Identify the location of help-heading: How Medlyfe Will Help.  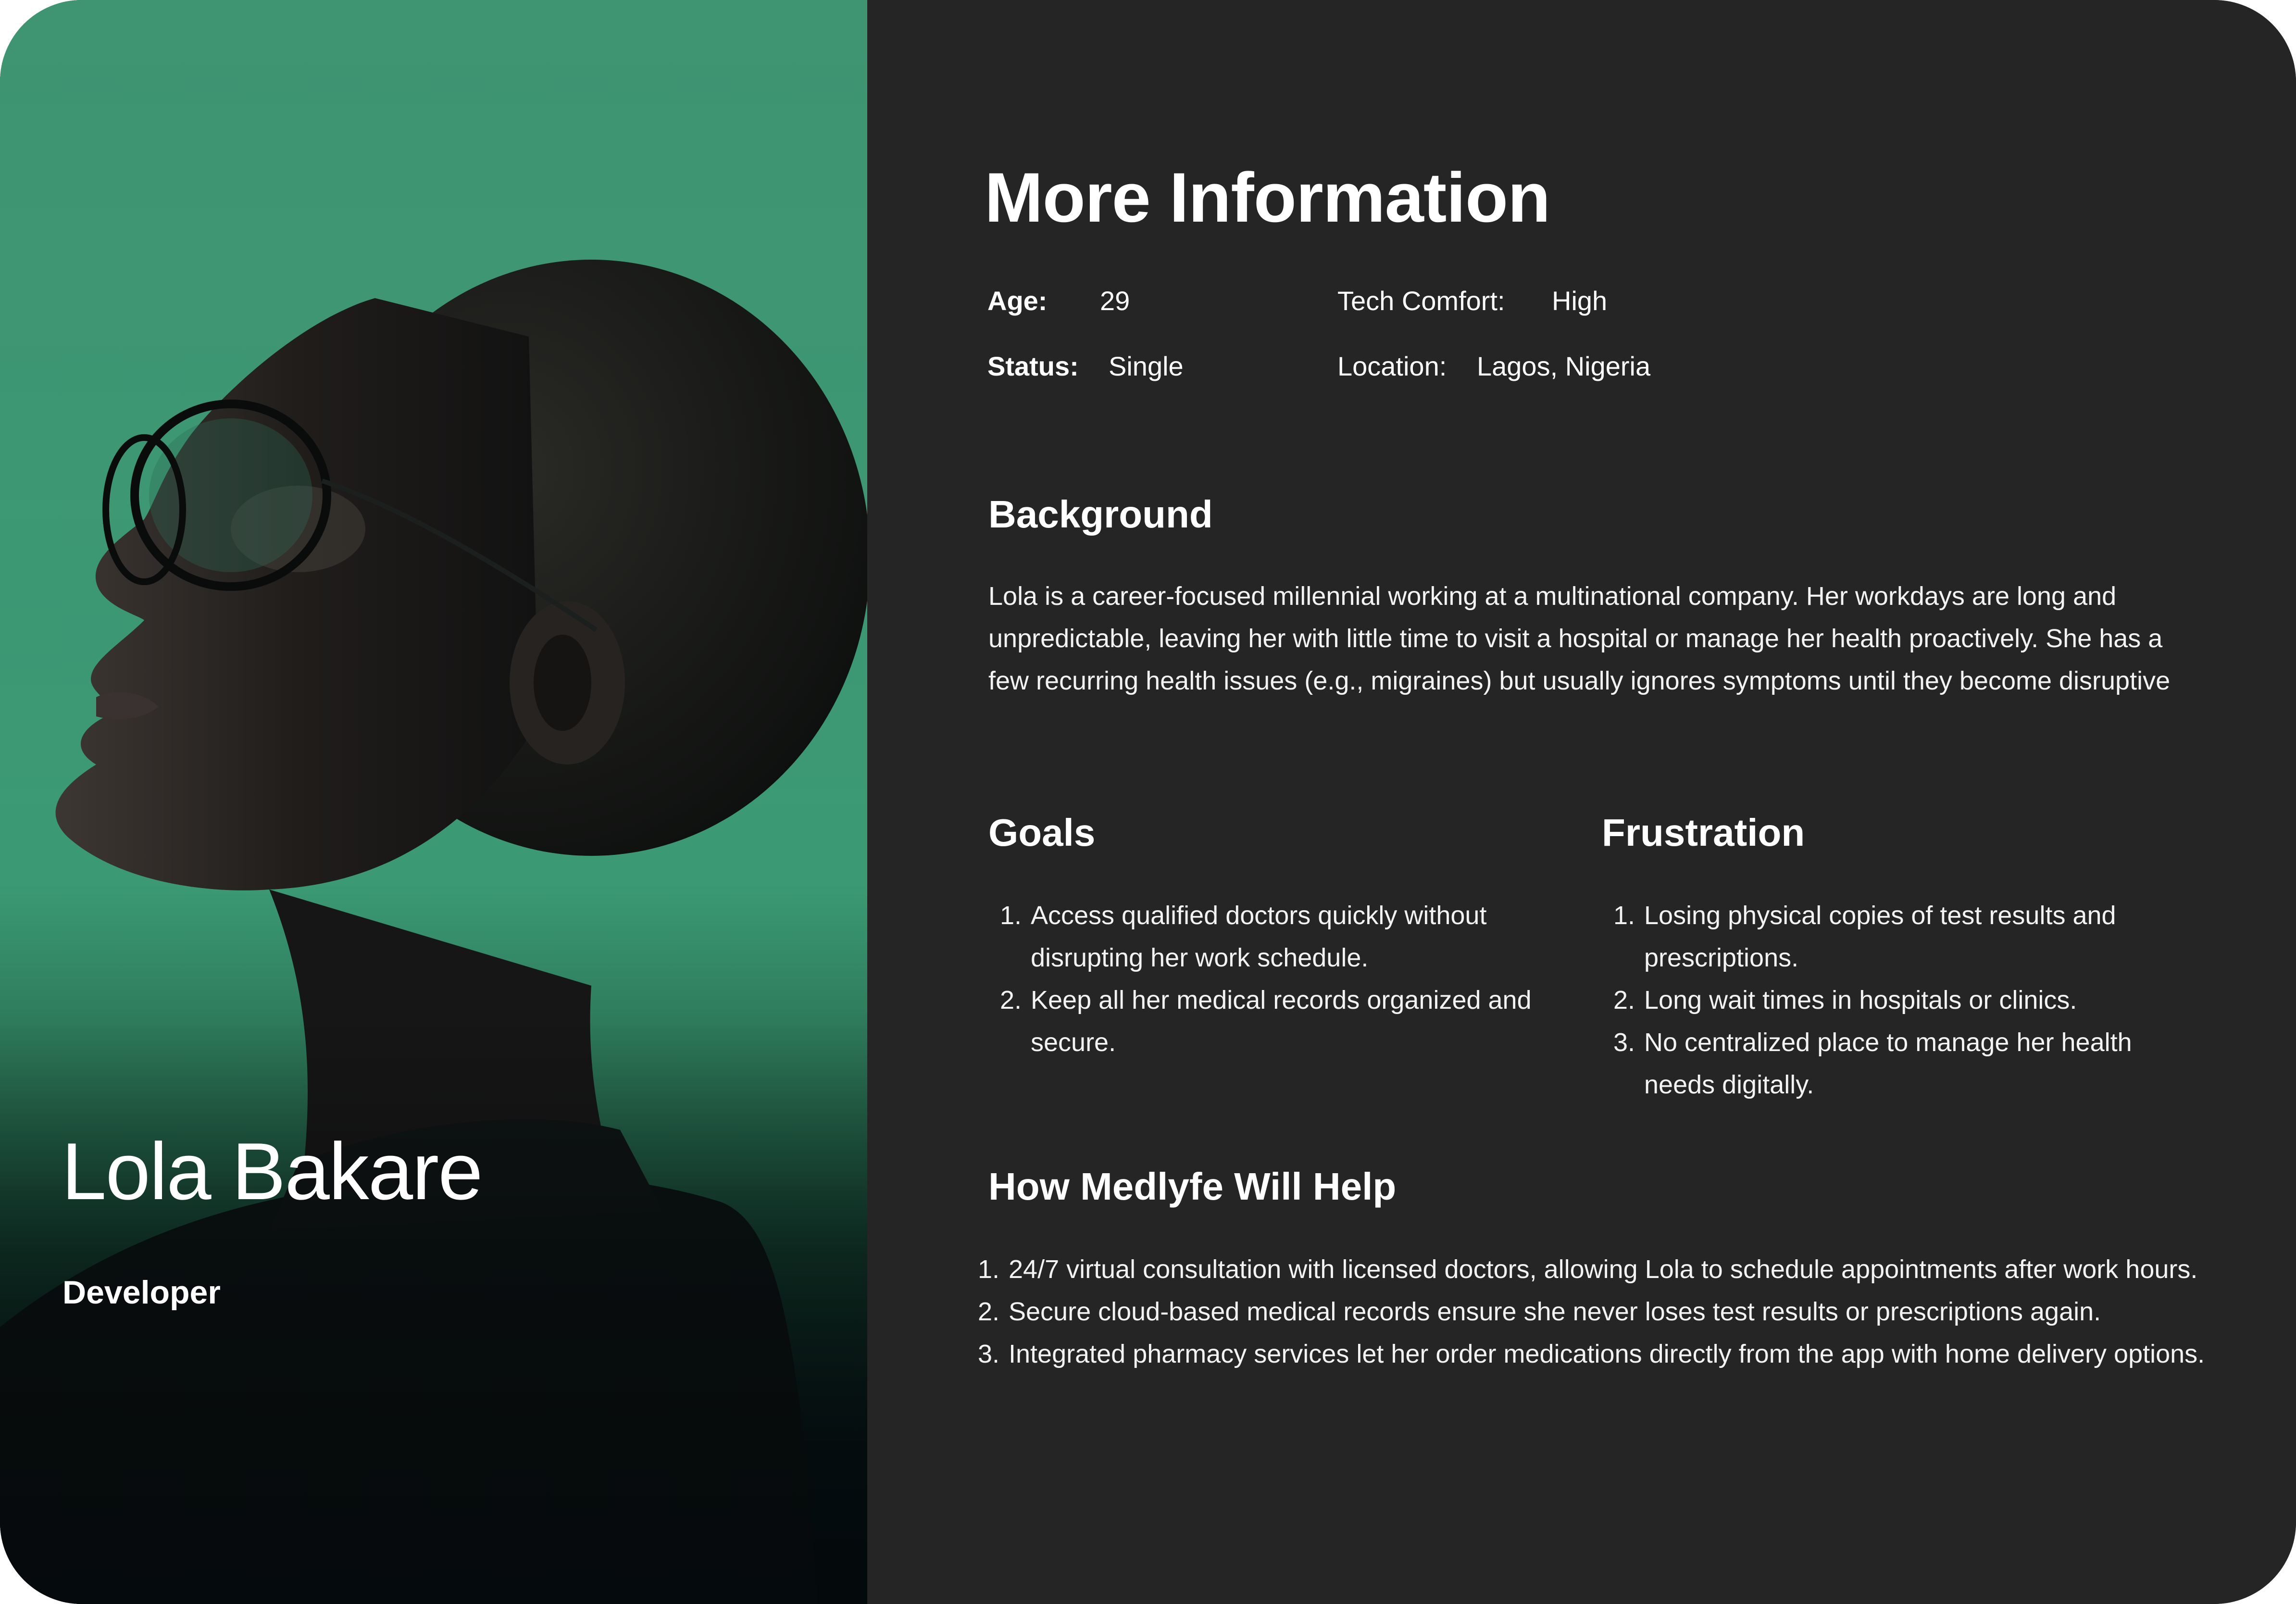
(1192, 1186).